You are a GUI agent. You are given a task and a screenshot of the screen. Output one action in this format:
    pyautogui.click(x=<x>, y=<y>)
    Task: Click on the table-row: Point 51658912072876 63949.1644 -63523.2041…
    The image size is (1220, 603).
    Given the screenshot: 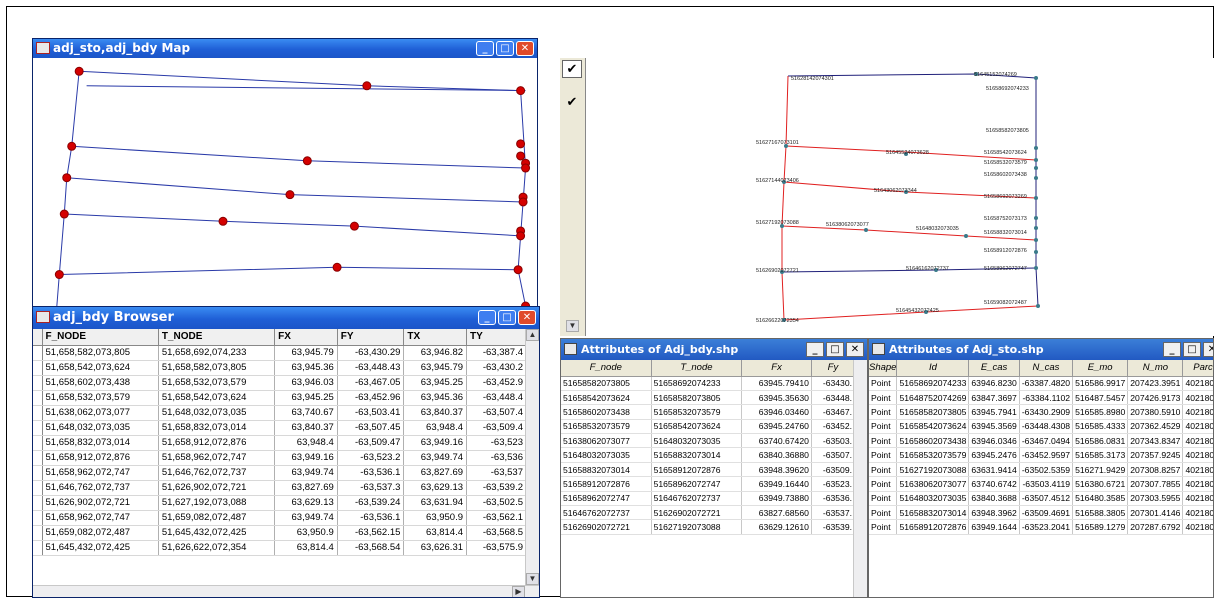 What is the action you would take?
    pyautogui.click(x=1041, y=527)
    